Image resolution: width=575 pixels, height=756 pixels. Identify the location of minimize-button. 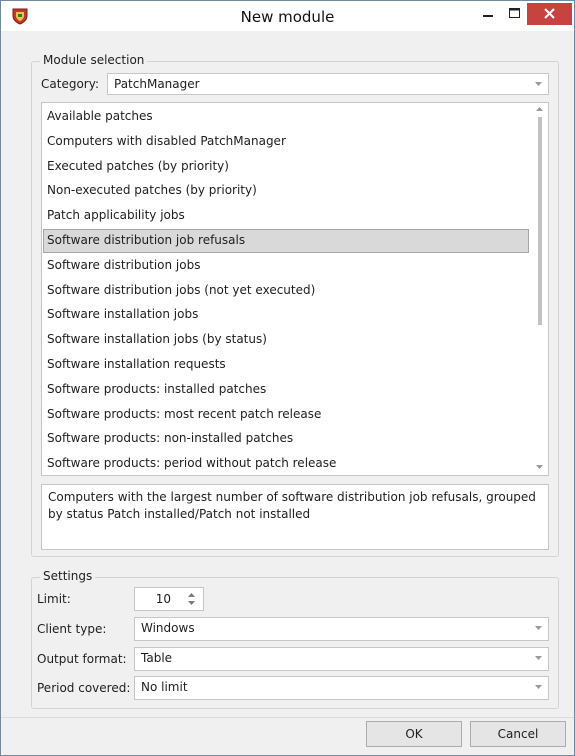
(488, 13).